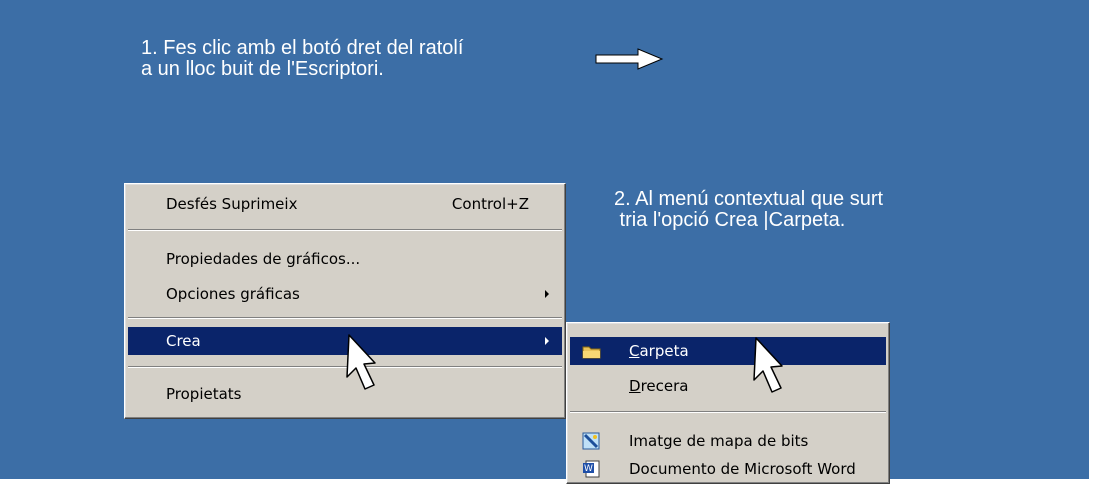  What do you see at coordinates (588, 469) in the screenshot?
I see `svg-text: W` at bounding box center [588, 469].